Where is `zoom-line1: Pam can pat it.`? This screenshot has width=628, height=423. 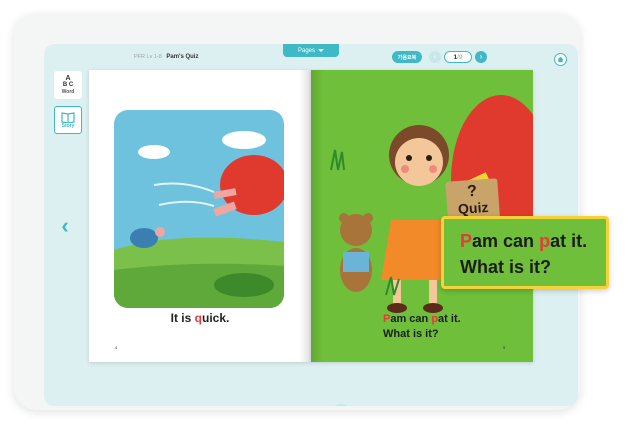
zoom-line1: Pam can pat it. is located at coordinates (533, 241).